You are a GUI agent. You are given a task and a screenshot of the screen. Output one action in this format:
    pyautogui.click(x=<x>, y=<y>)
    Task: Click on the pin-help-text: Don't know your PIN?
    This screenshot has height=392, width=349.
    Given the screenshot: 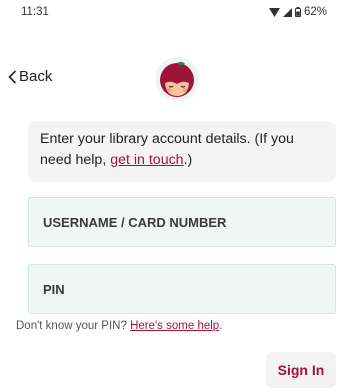 What is the action you would take?
    pyautogui.click(x=73, y=326)
    